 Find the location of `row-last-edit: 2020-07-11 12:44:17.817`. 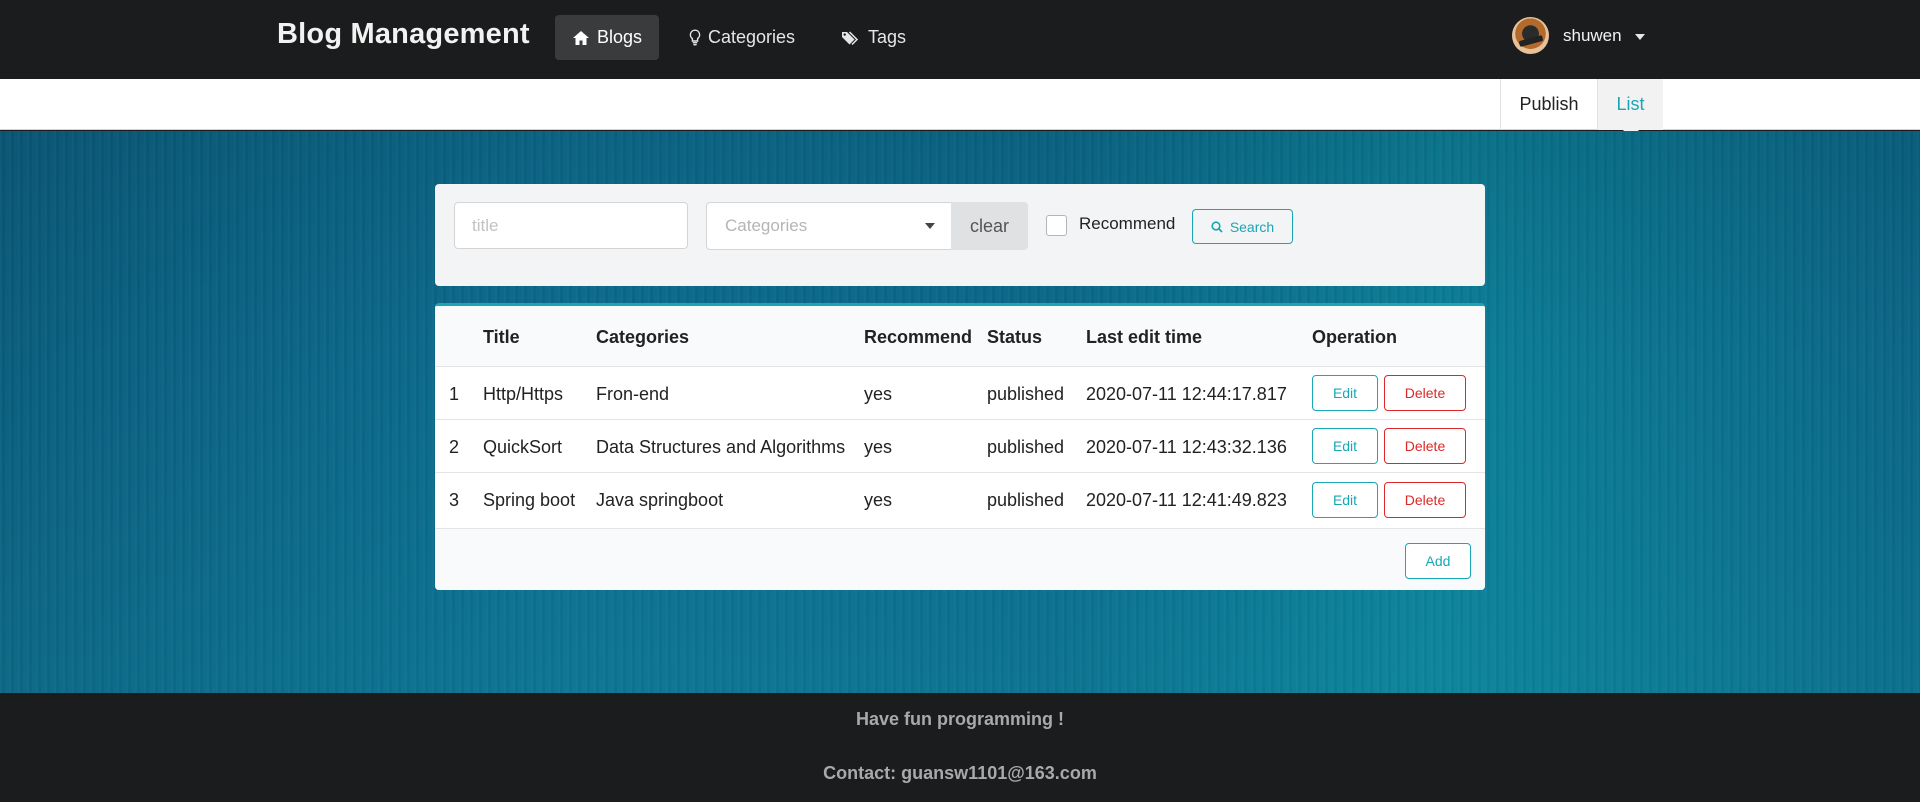

row-last-edit: 2020-07-11 12:44:17.817 is located at coordinates (1186, 394).